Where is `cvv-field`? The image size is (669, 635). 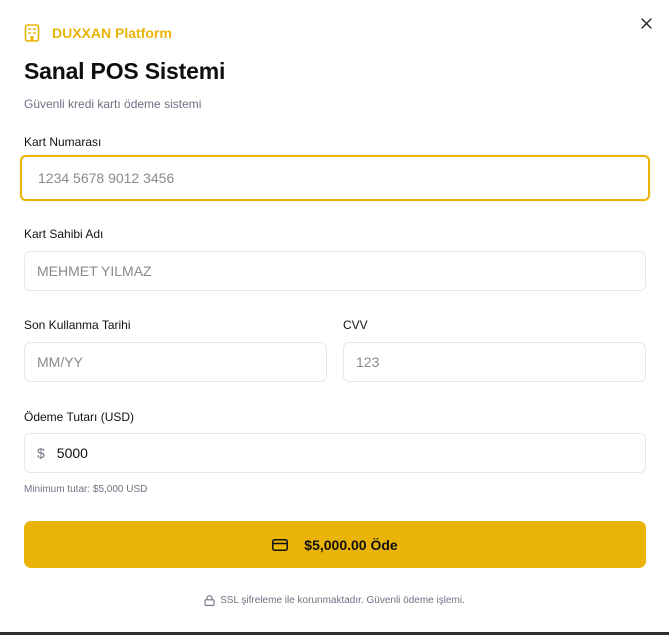 cvv-field is located at coordinates (494, 362).